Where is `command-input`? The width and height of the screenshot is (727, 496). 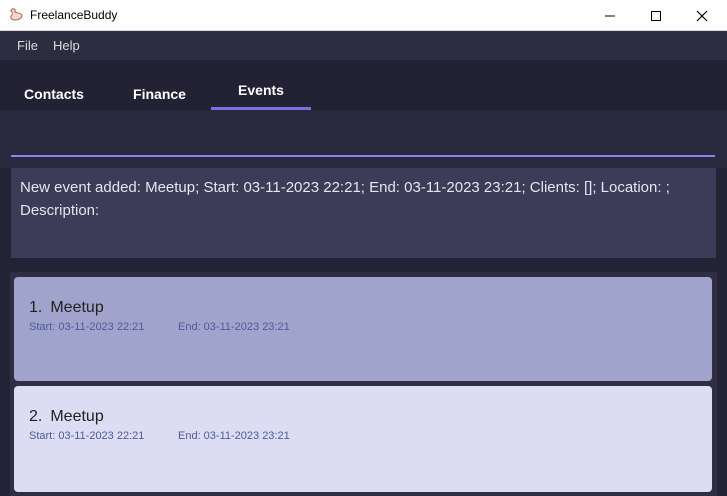
command-input is located at coordinates (363, 139).